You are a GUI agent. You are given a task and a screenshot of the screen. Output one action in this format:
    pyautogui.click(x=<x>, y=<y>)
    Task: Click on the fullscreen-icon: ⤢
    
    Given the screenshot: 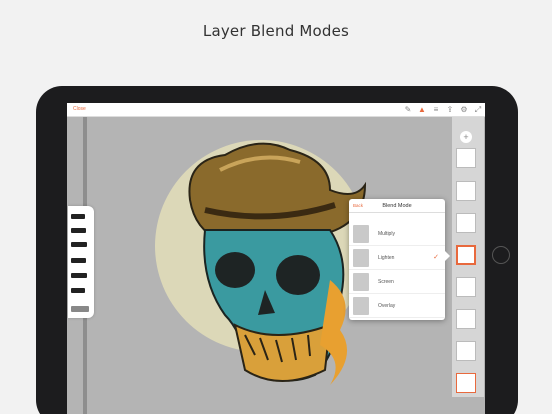 What is the action you would take?
    pyautogui.click(x=478, y=110)
    